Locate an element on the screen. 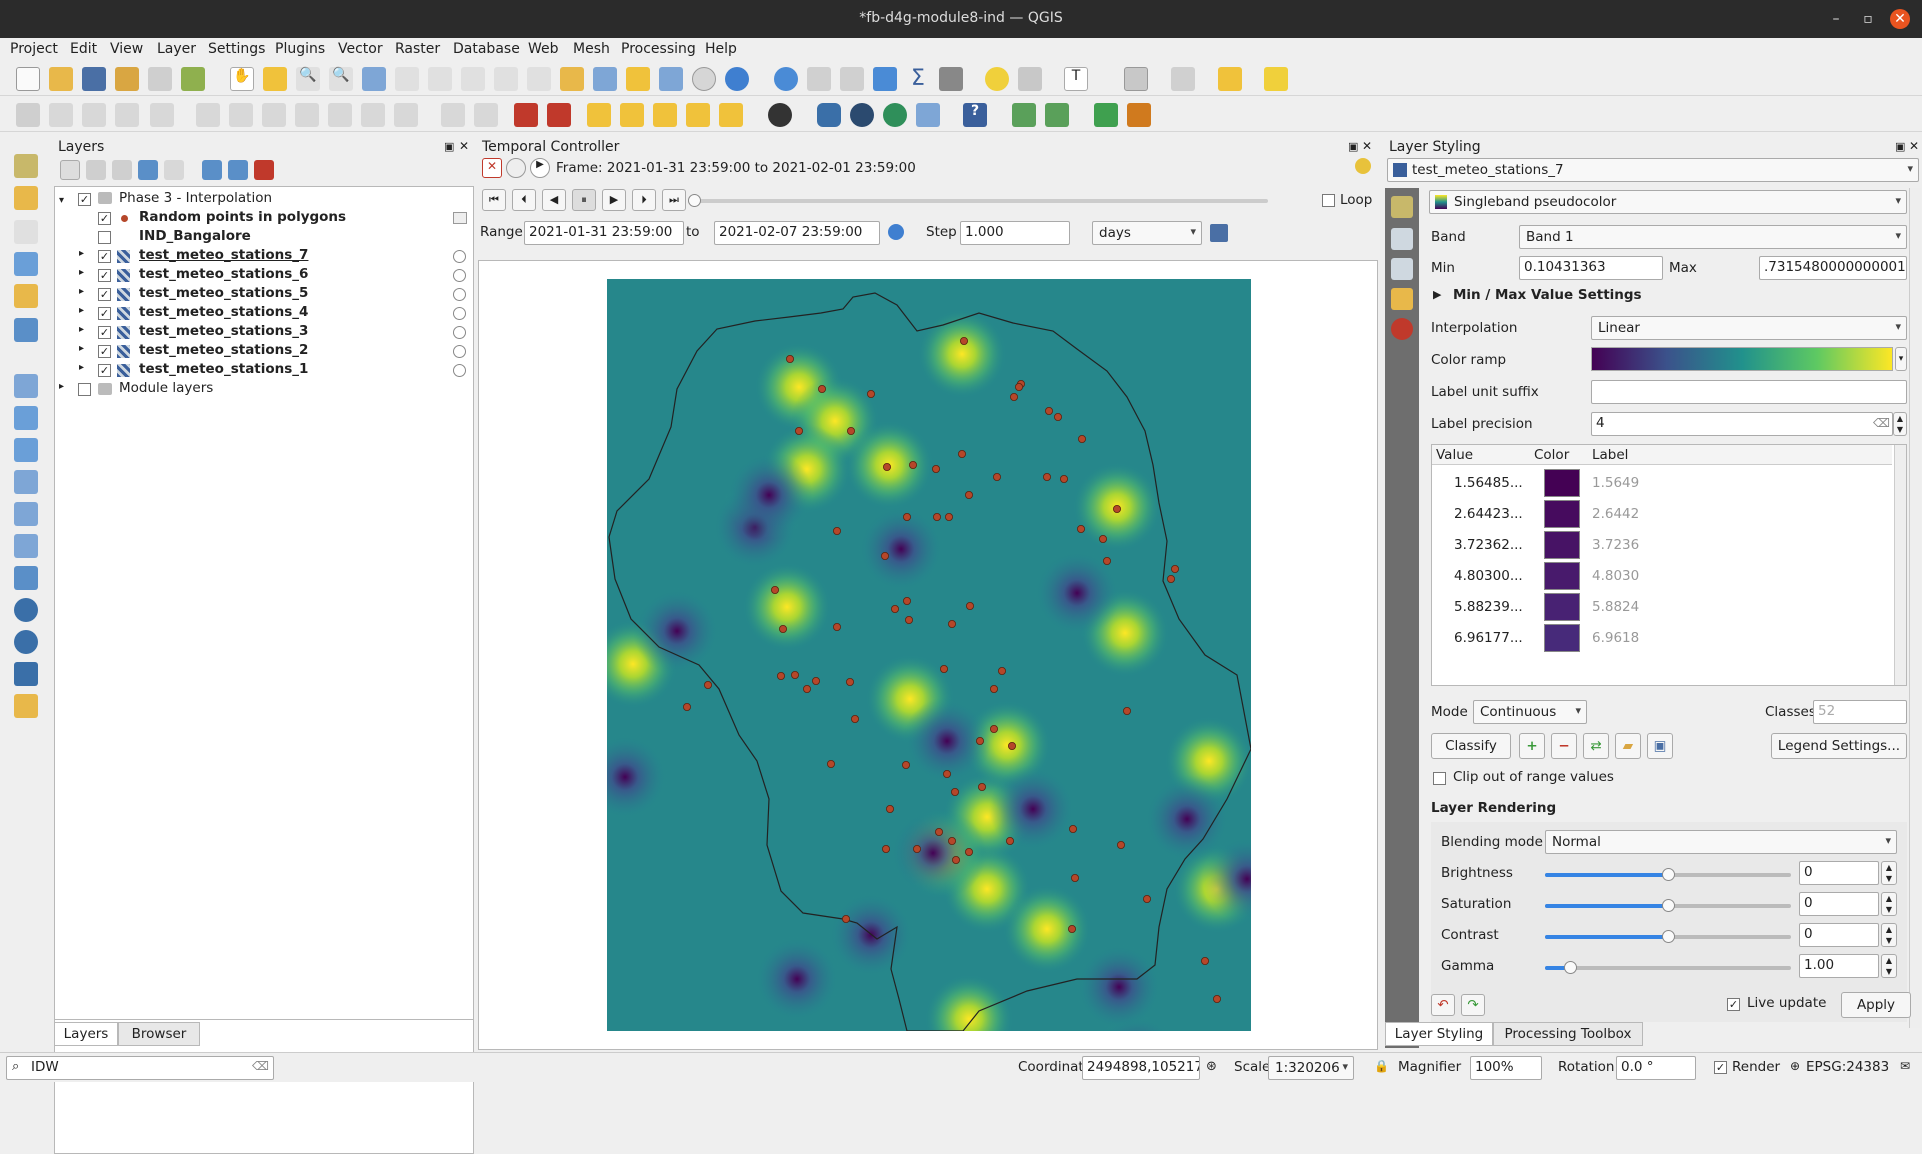  class-table-scrollbar is located at coordinates (1900, 565).